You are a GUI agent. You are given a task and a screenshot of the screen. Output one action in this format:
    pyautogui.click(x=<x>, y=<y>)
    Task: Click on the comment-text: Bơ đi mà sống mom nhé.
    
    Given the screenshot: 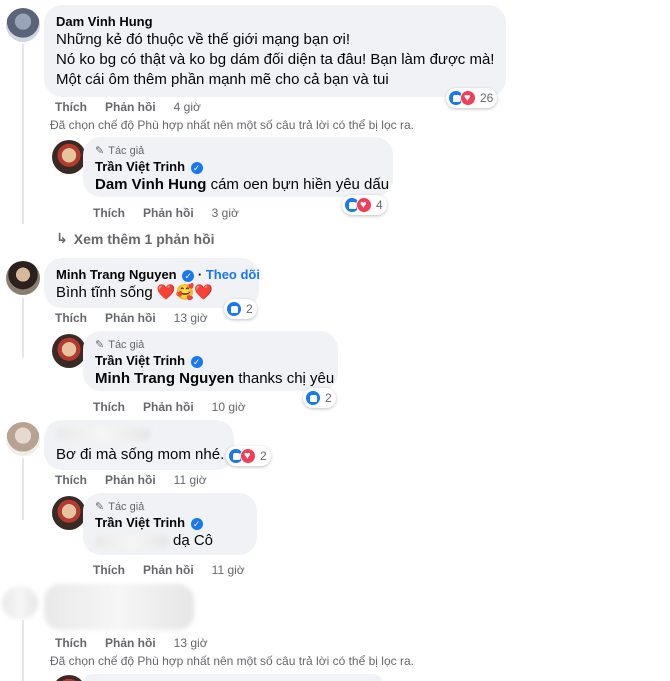 What is the action you would take?
    pyautogui.click(x=140, y=454)
    